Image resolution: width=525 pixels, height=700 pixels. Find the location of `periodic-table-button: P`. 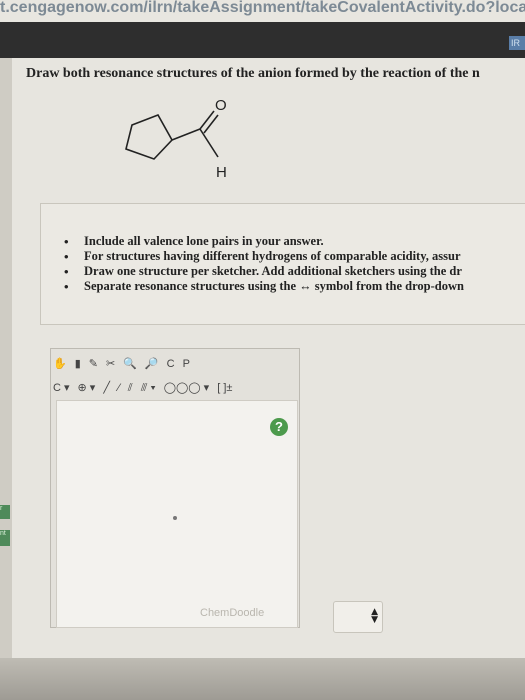

periodic-table-button: P is located at coordinates (186, 364).